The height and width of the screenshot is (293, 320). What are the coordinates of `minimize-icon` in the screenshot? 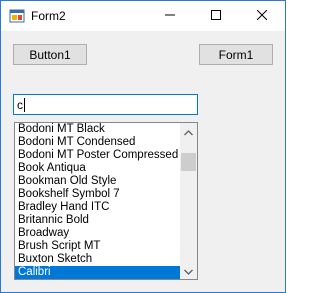 It's located at (170, 16).